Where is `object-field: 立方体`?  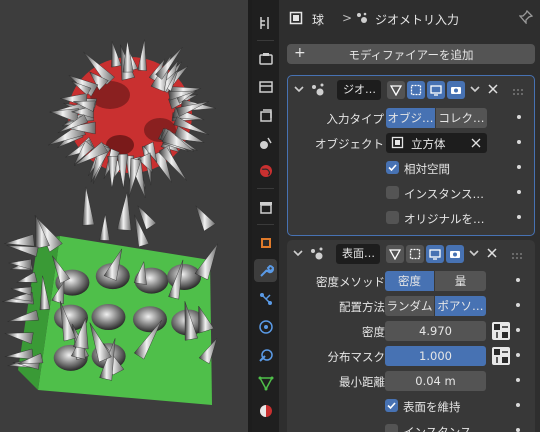
object-field: 立方体 is located at coordinates (436, 143).